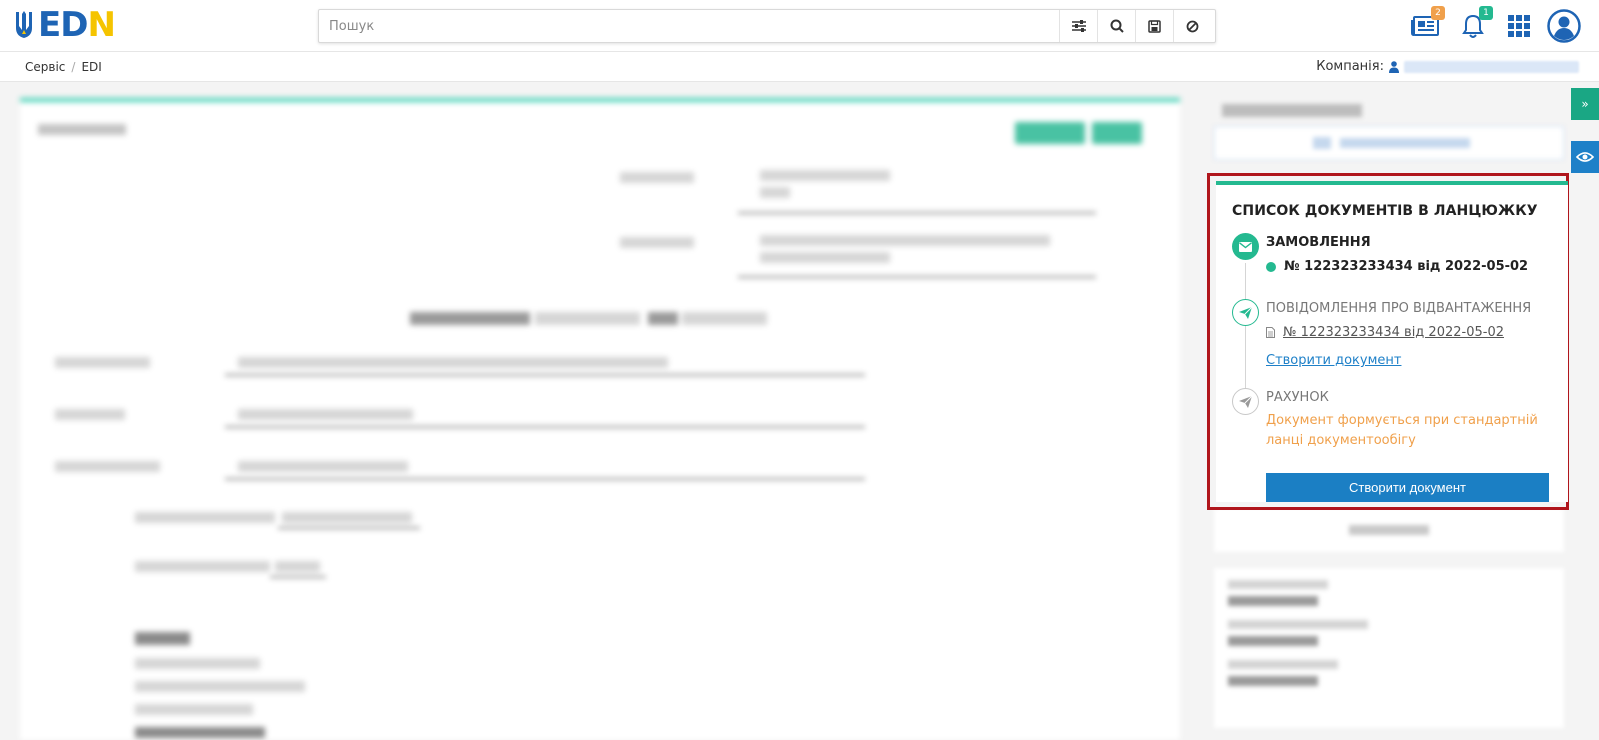  I want to click on save-search-button, so click(1154, 26).